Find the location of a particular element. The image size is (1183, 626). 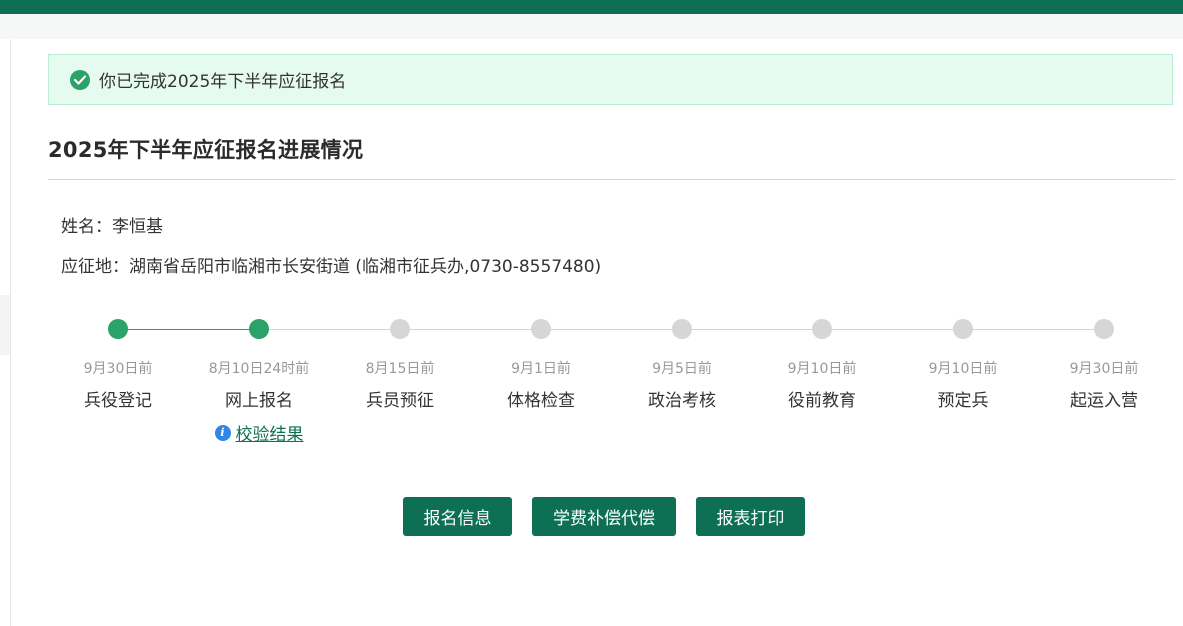

timeline-step-designated-soldier: 9月10日前 预定兵 is located at coordinates (963, 365).